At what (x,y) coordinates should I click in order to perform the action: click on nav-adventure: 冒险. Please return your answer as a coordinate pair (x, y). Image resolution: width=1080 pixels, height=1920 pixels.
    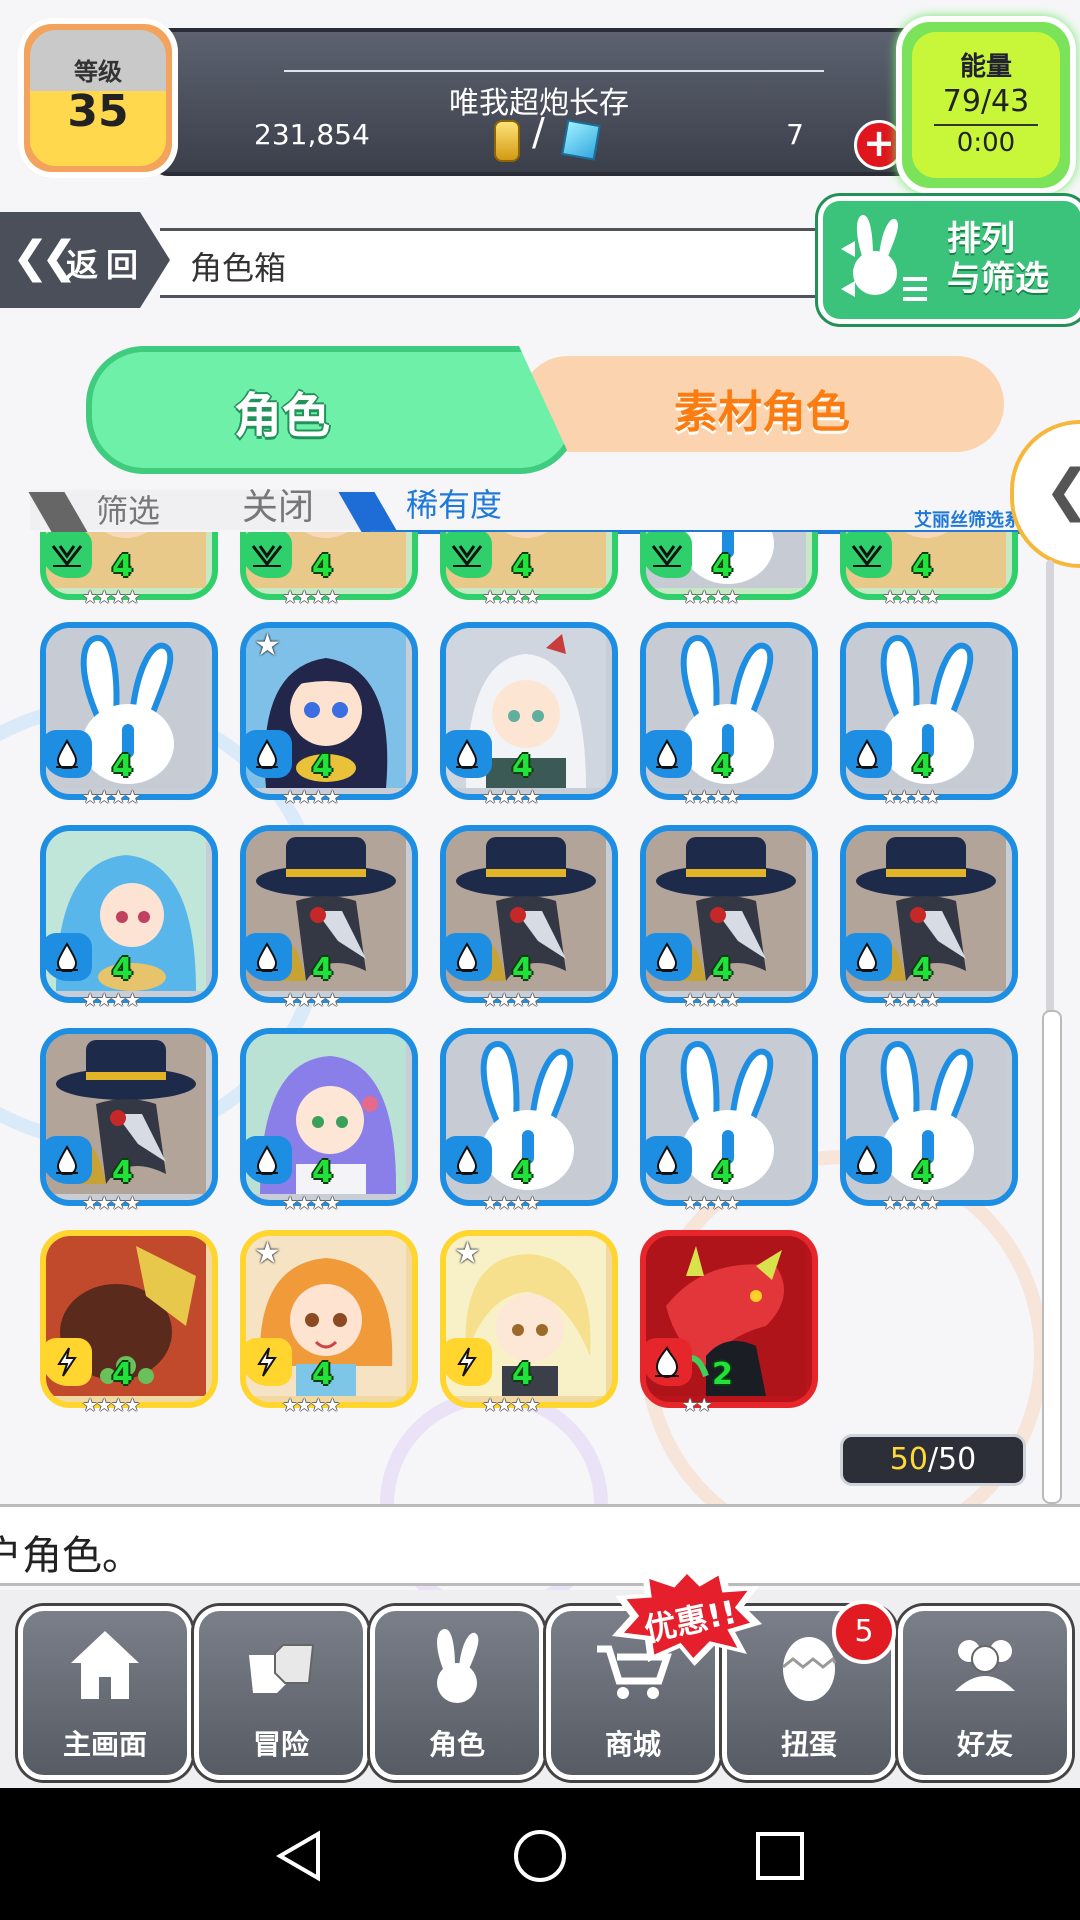
    Looking at the image, I should click on (281, 1693).